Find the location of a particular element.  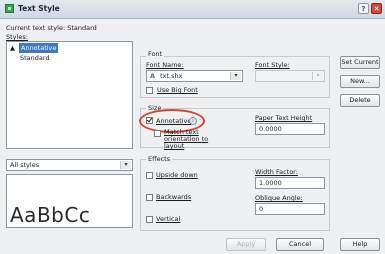

preview-box: AaBbCc is located at coordinates (69, 201).